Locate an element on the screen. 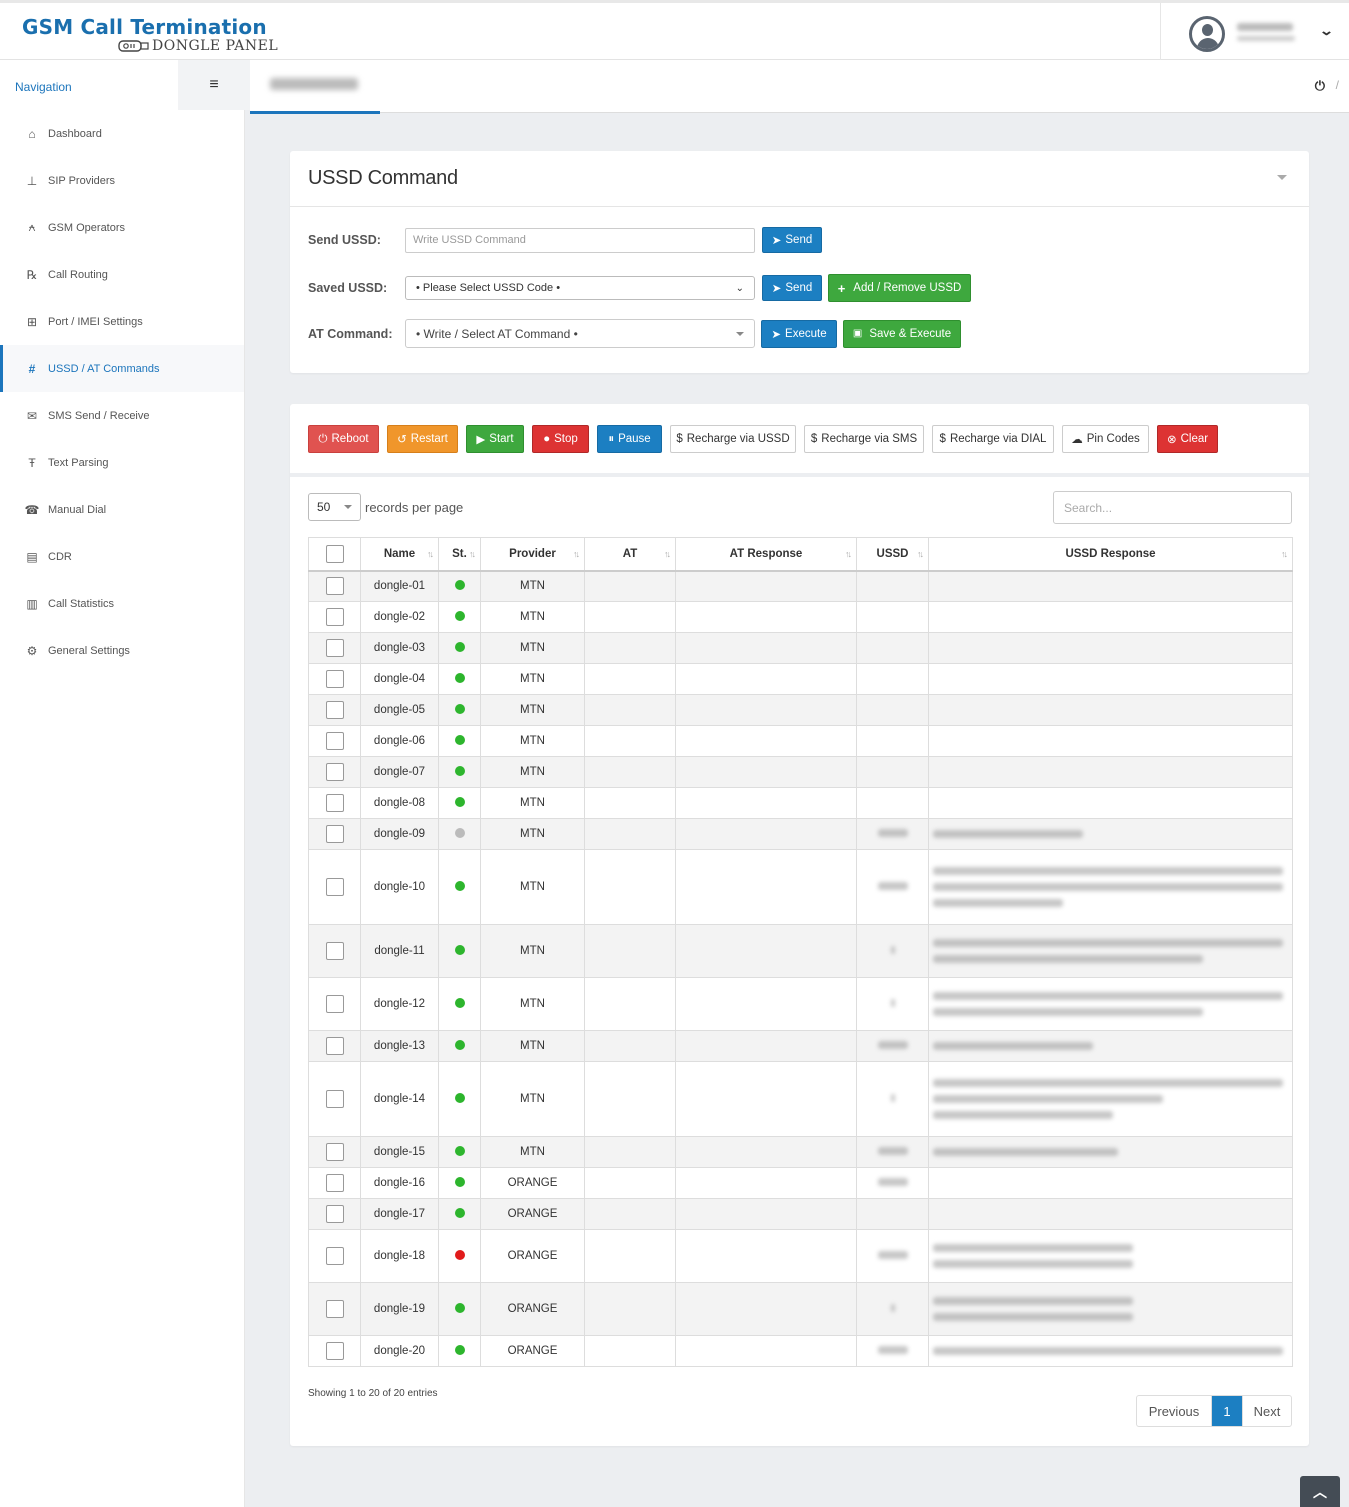 The image size is (1349, 1507). sidebar-item-dashboard: ⌂ Dashboard is located at coordinates (122, 133).